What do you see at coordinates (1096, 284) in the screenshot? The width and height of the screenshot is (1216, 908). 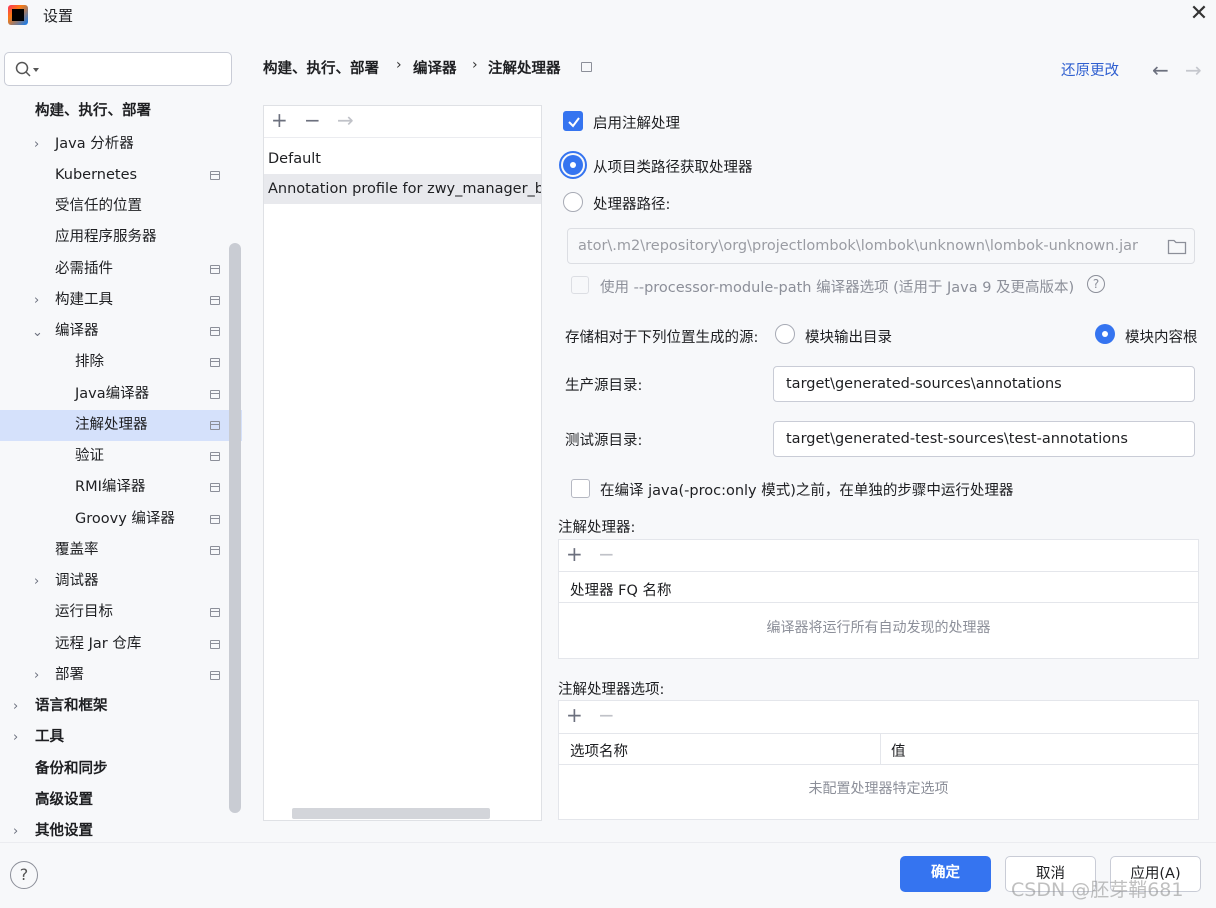 I see `help-icon: ?` at bounding box center [1096, 284].